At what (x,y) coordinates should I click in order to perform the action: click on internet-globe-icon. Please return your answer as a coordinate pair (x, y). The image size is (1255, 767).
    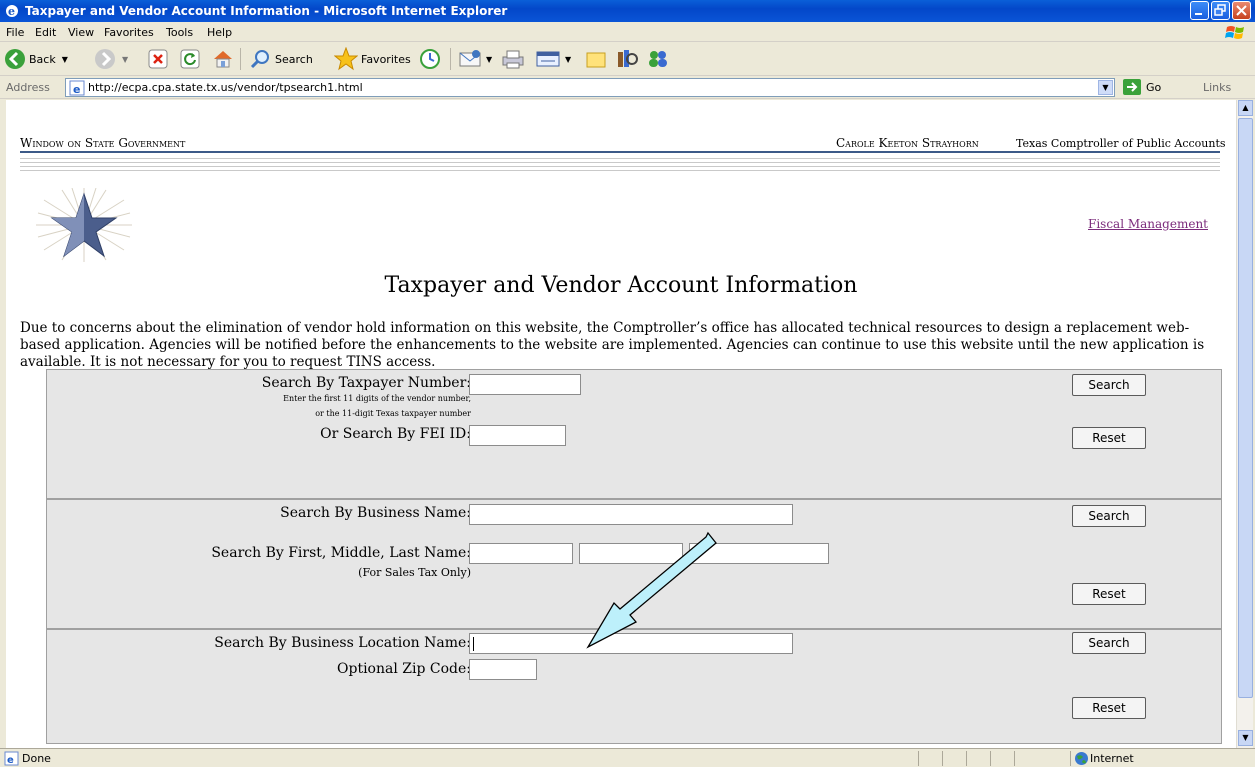
    Looking at the image, I should click on (1081, 758).